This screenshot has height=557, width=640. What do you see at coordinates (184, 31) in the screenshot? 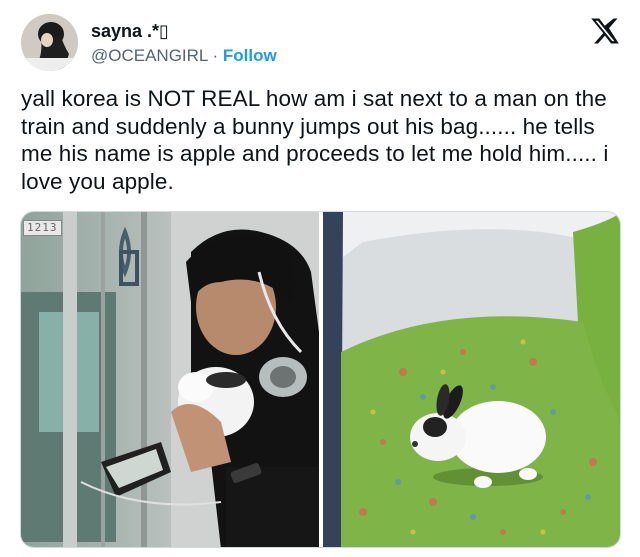
I see `display-name: sayna .*▯` at bounding box center [184, 31].